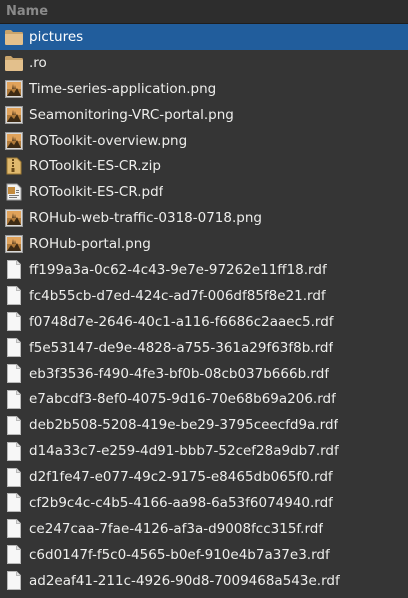  I want to click on file-row: fc4b55cb-d7ed-424c-ad7f-006df85f8e21.rdf, so click(204, 296).